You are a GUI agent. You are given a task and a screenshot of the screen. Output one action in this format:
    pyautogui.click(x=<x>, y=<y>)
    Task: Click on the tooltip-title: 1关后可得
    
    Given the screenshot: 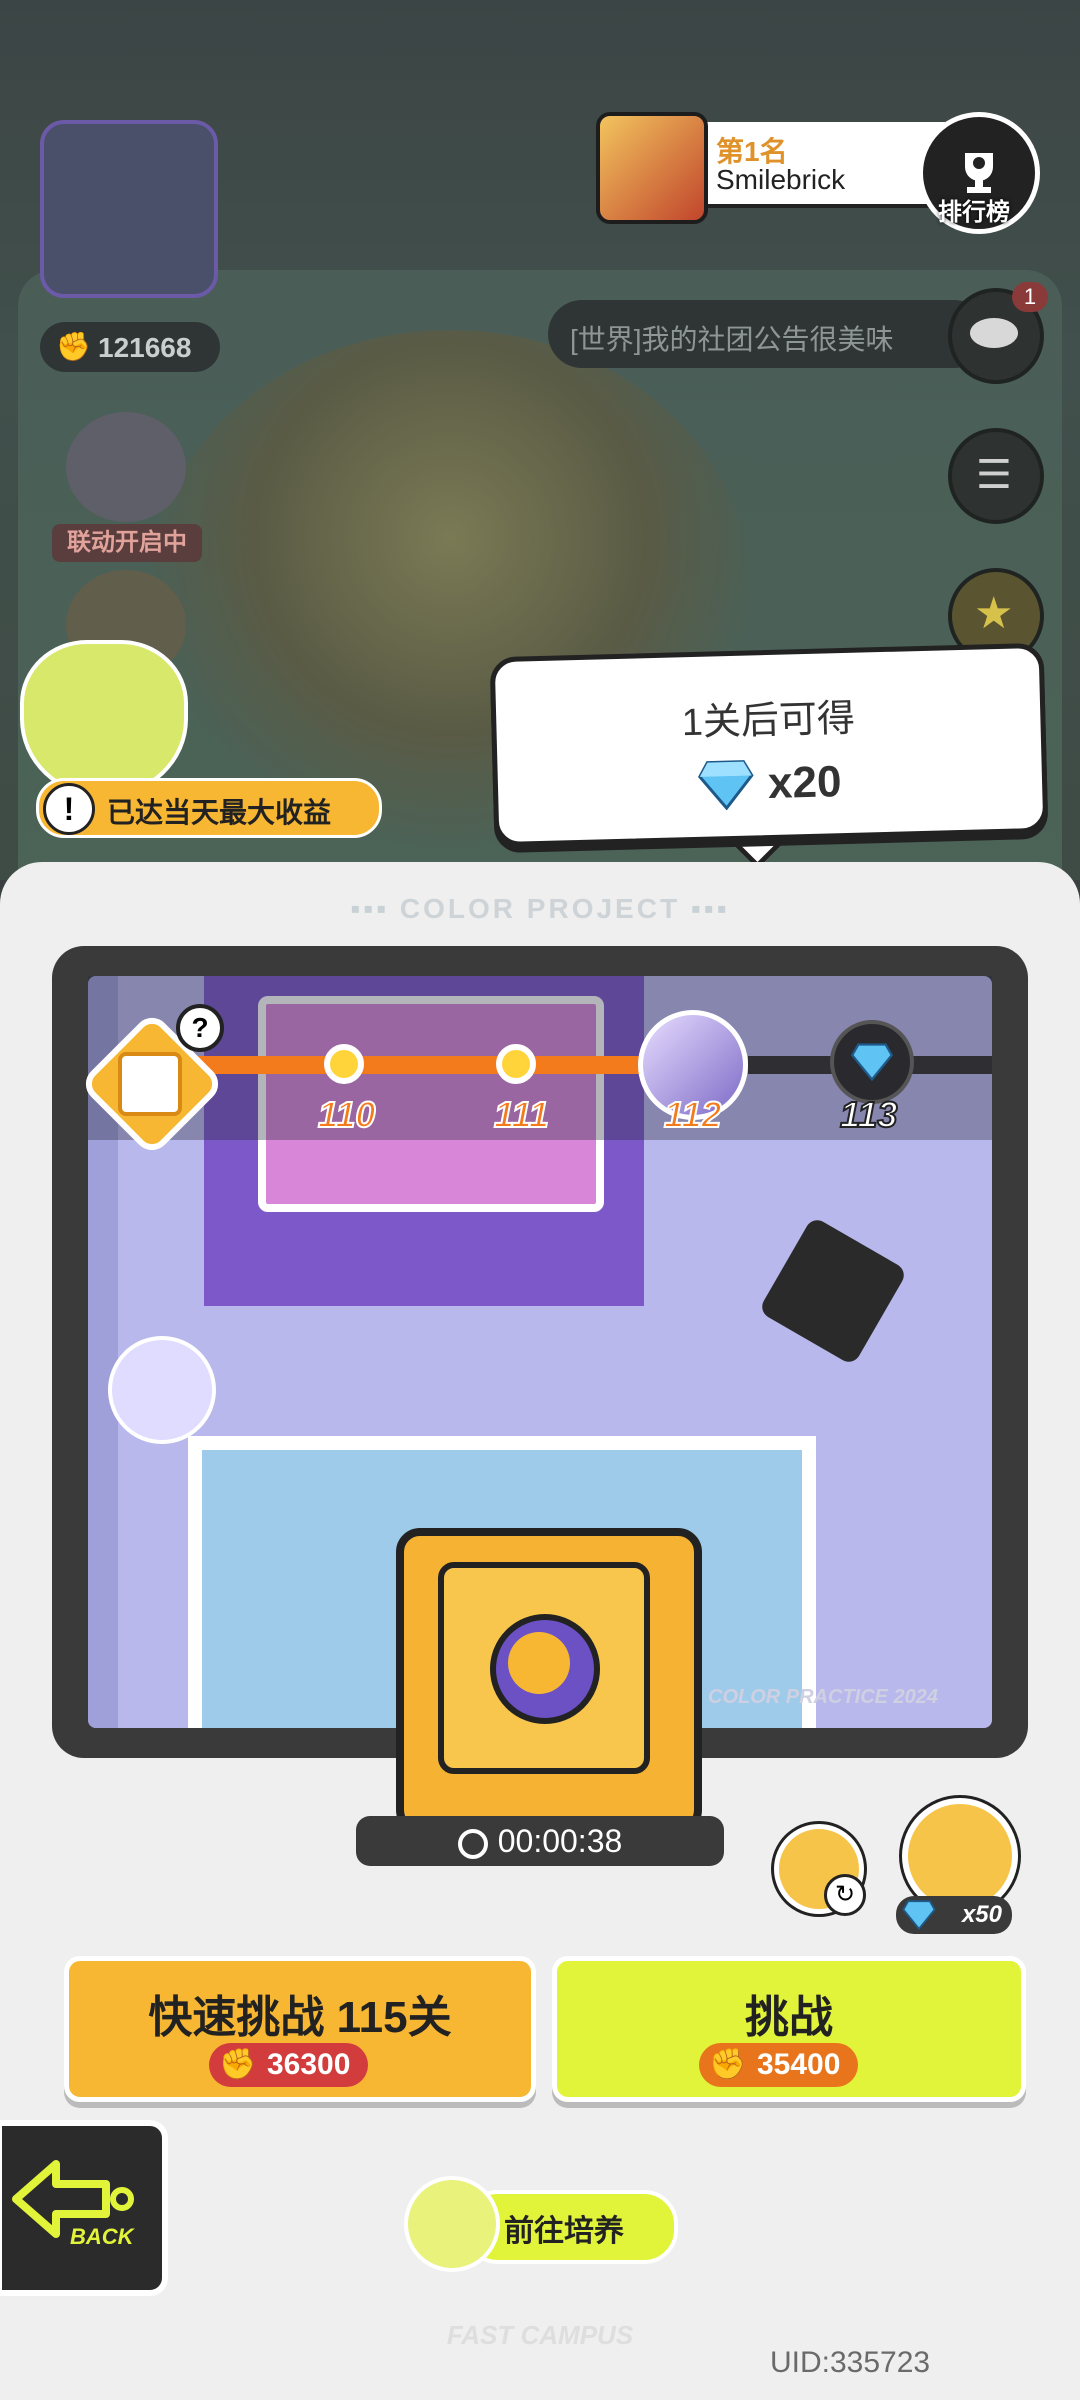 What is the action you would take?
    pyautogui.click(x=768, y=721)
    